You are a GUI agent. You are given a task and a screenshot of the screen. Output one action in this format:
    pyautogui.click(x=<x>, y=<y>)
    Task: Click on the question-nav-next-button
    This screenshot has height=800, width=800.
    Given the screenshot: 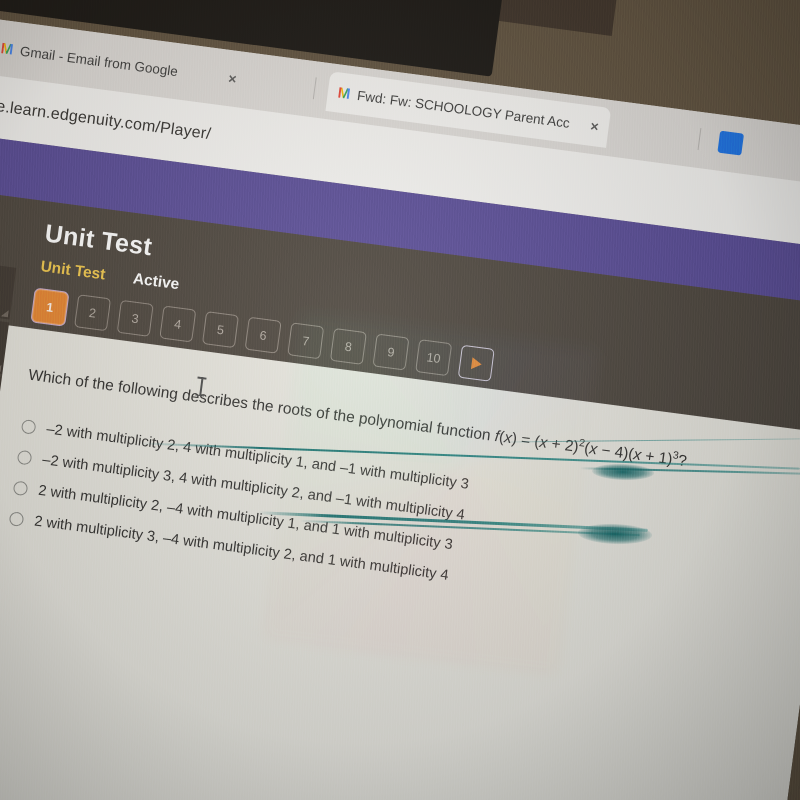 What is the action you would take?
    pyautogui.click(x=476, y=363)
    